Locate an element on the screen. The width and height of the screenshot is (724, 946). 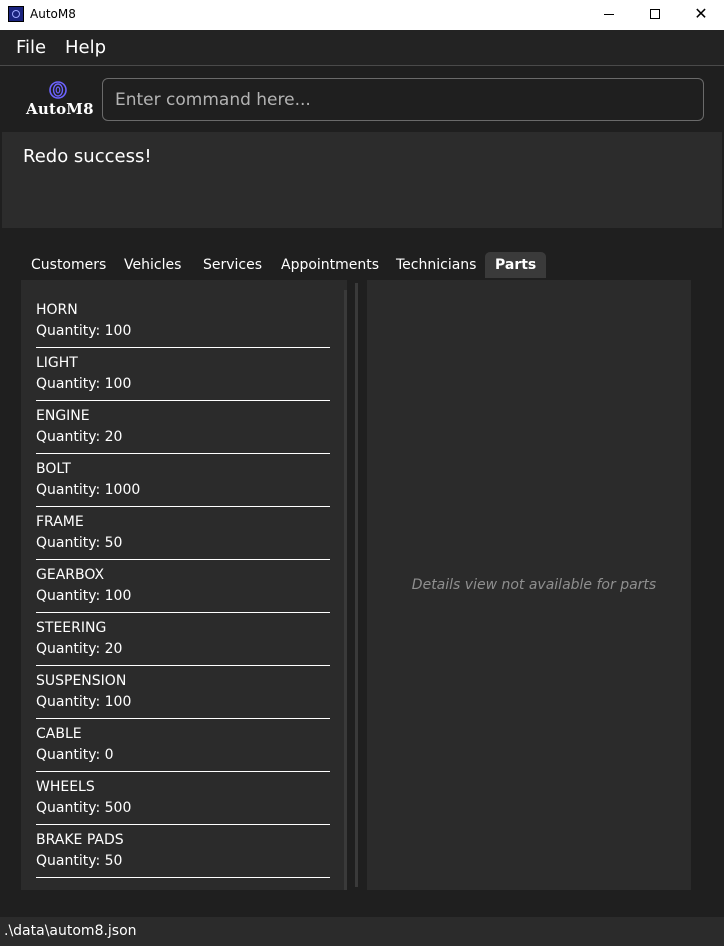
tab-customers: Customers is located at coordinates (68, 265).